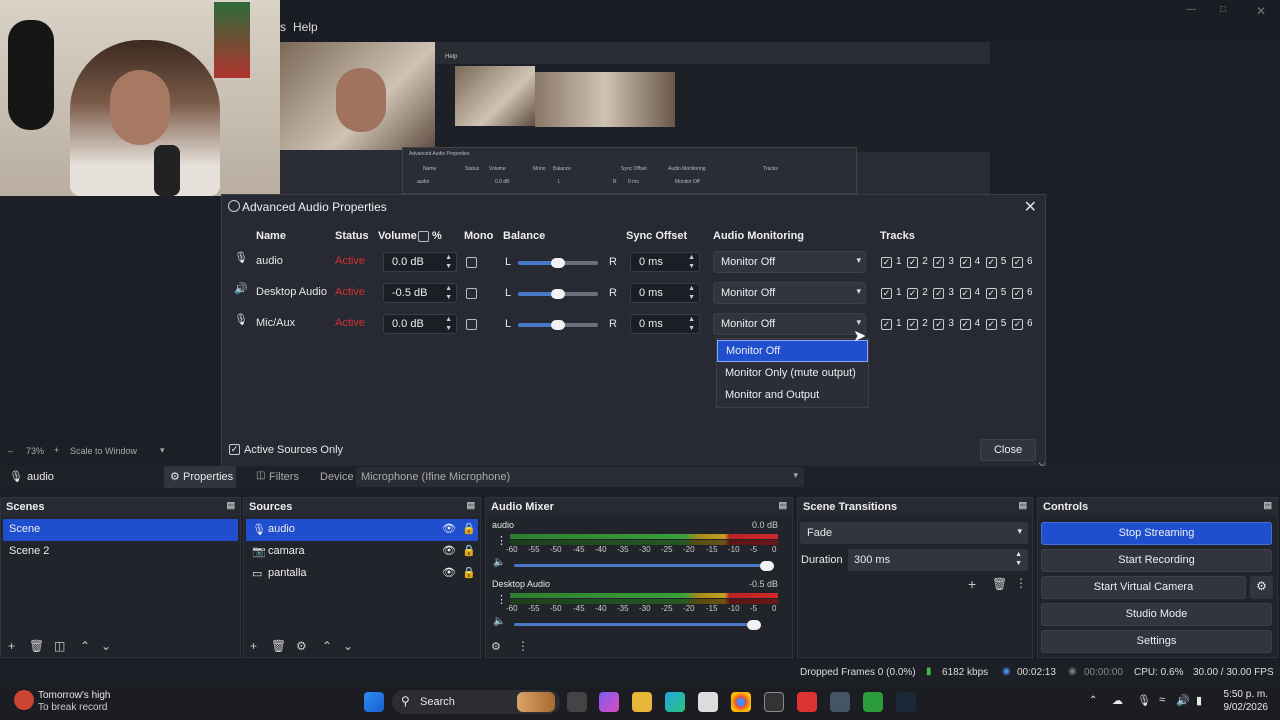 The width and height of the screenshot is (1280, 720). What do you see at coordinates (1162, 700) in the screenshot?
I see `wifi-icon: ≈` at bounding box center [1162, 700].